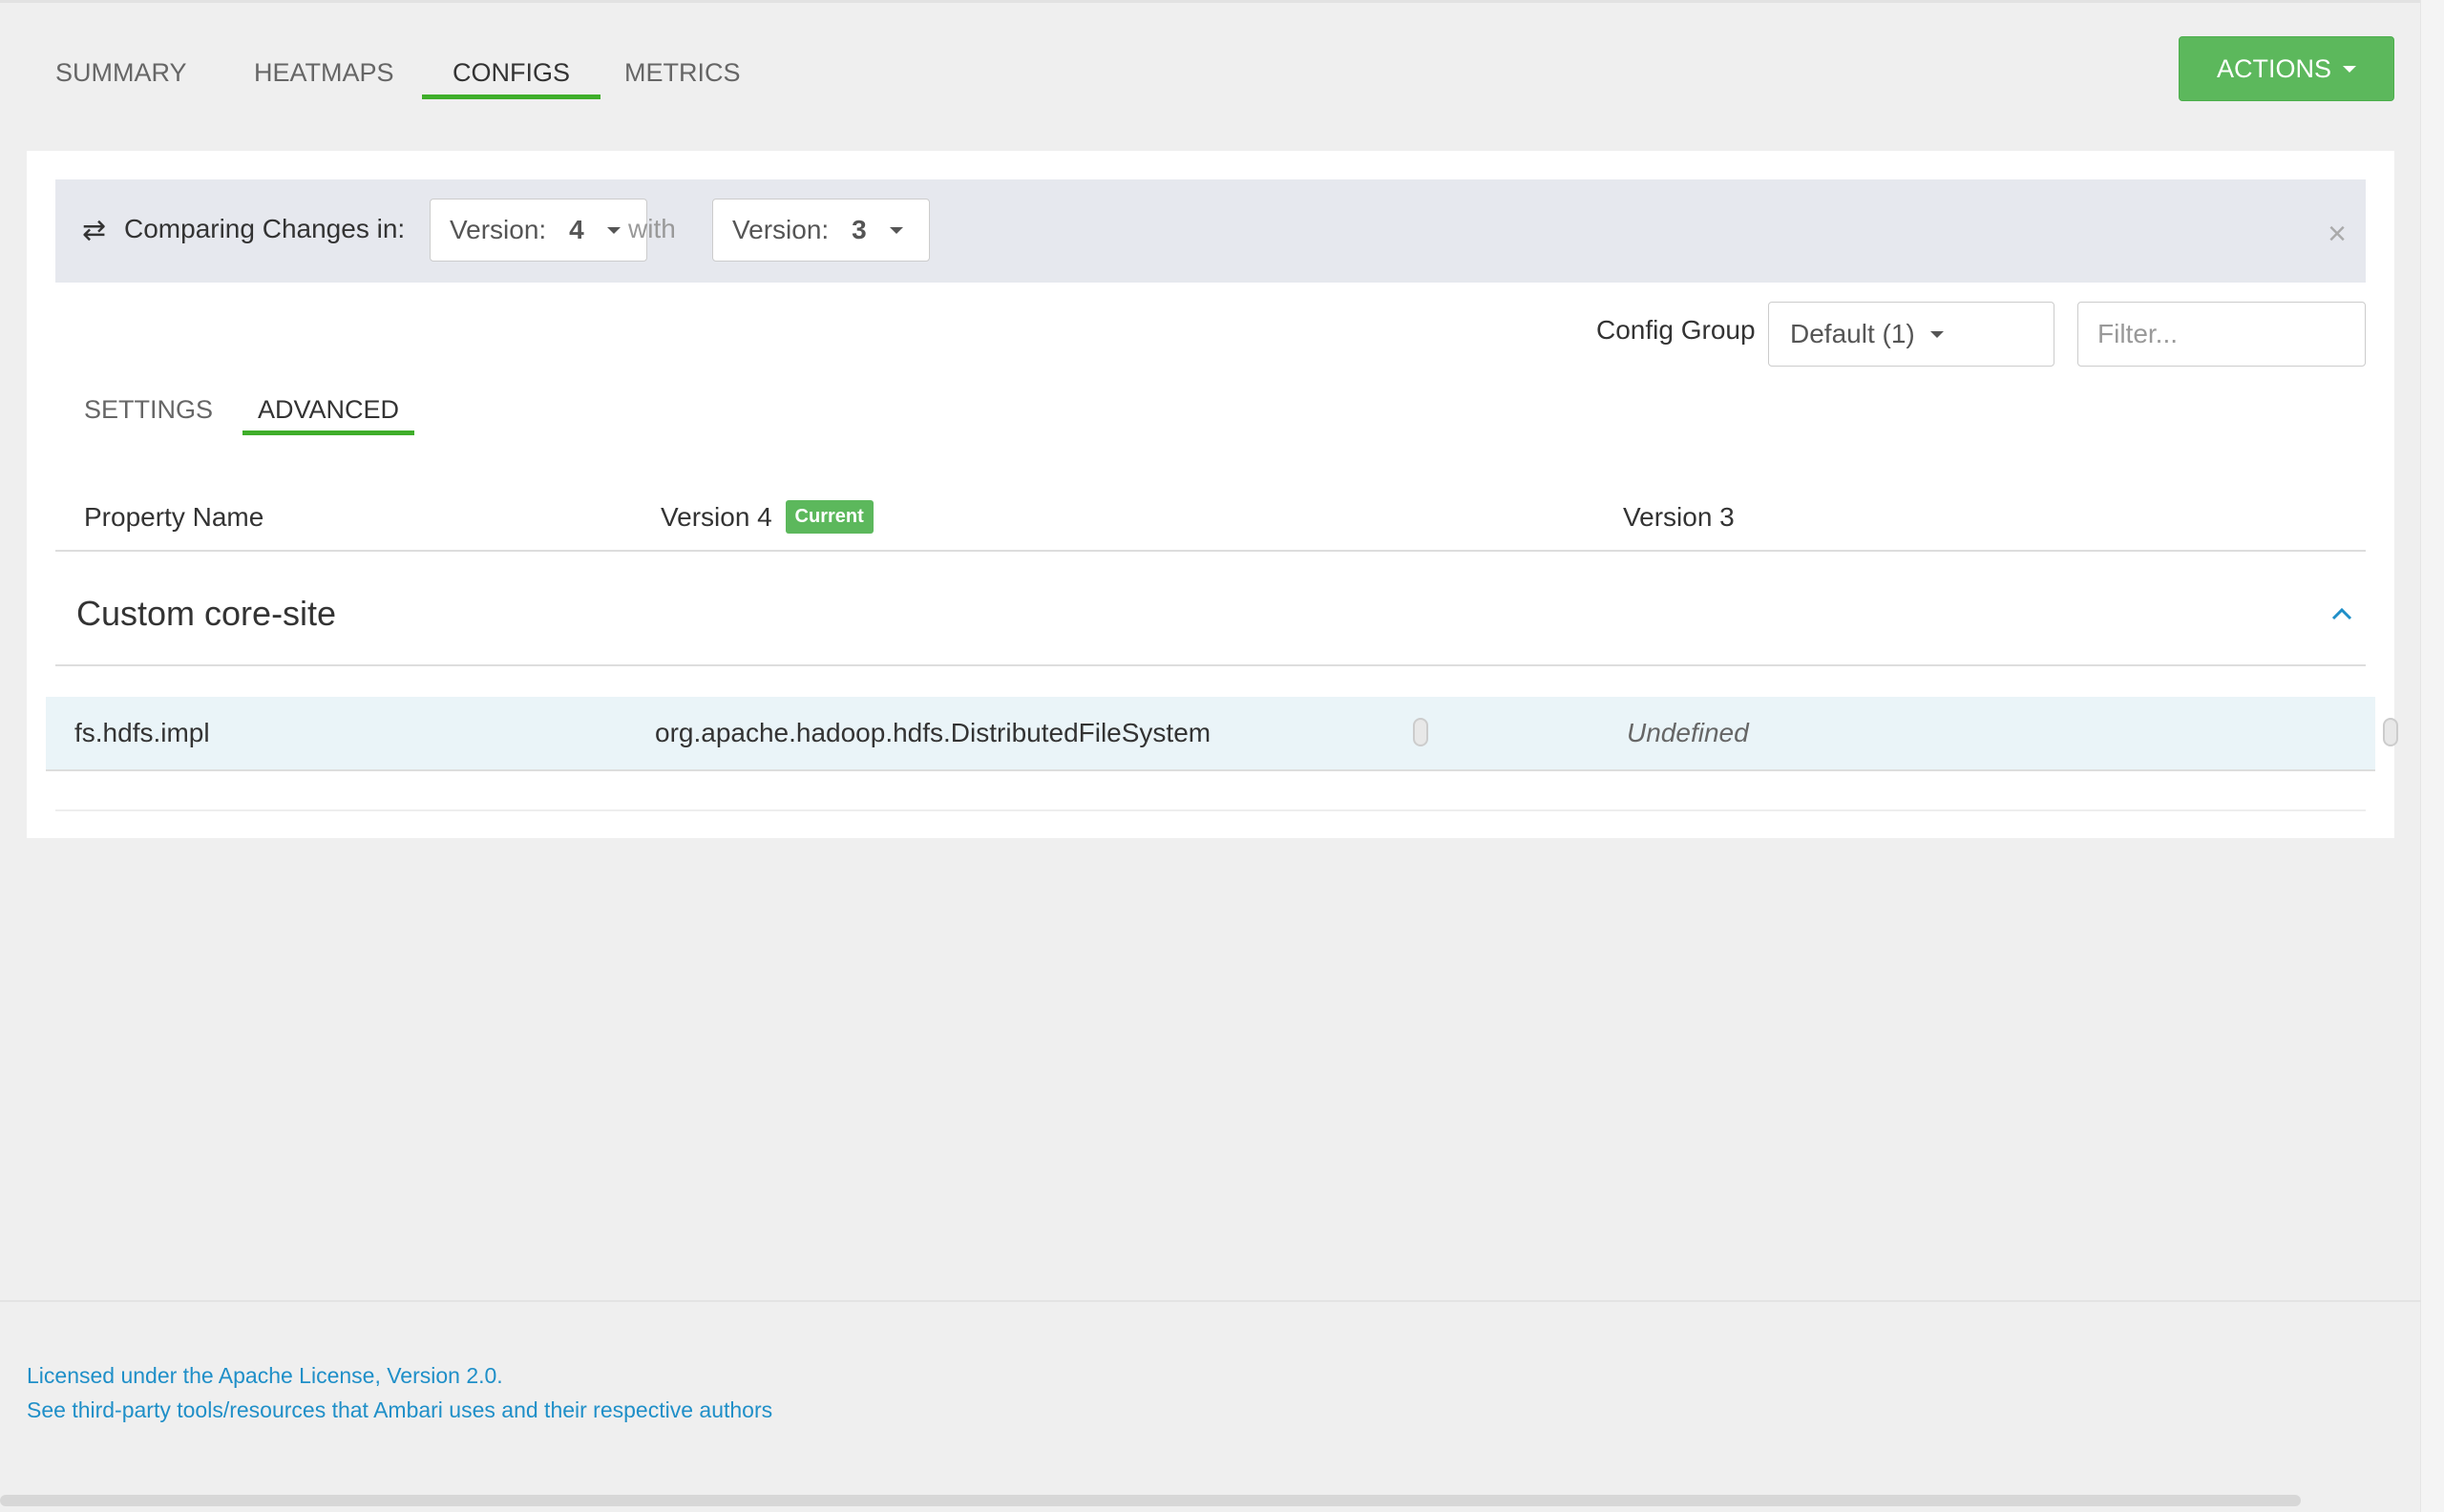 The width and height of the screenshot is (2444, 1512). I want to click on compare-label: Comparing Changes in:, so click(265, 228).